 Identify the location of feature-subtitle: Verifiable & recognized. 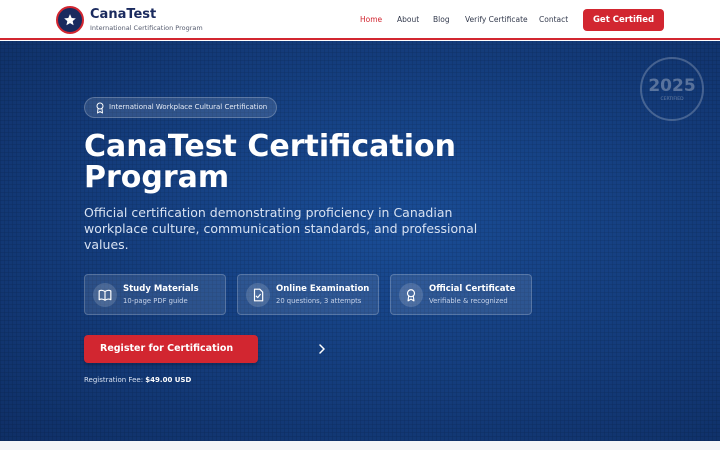
(468, 301).